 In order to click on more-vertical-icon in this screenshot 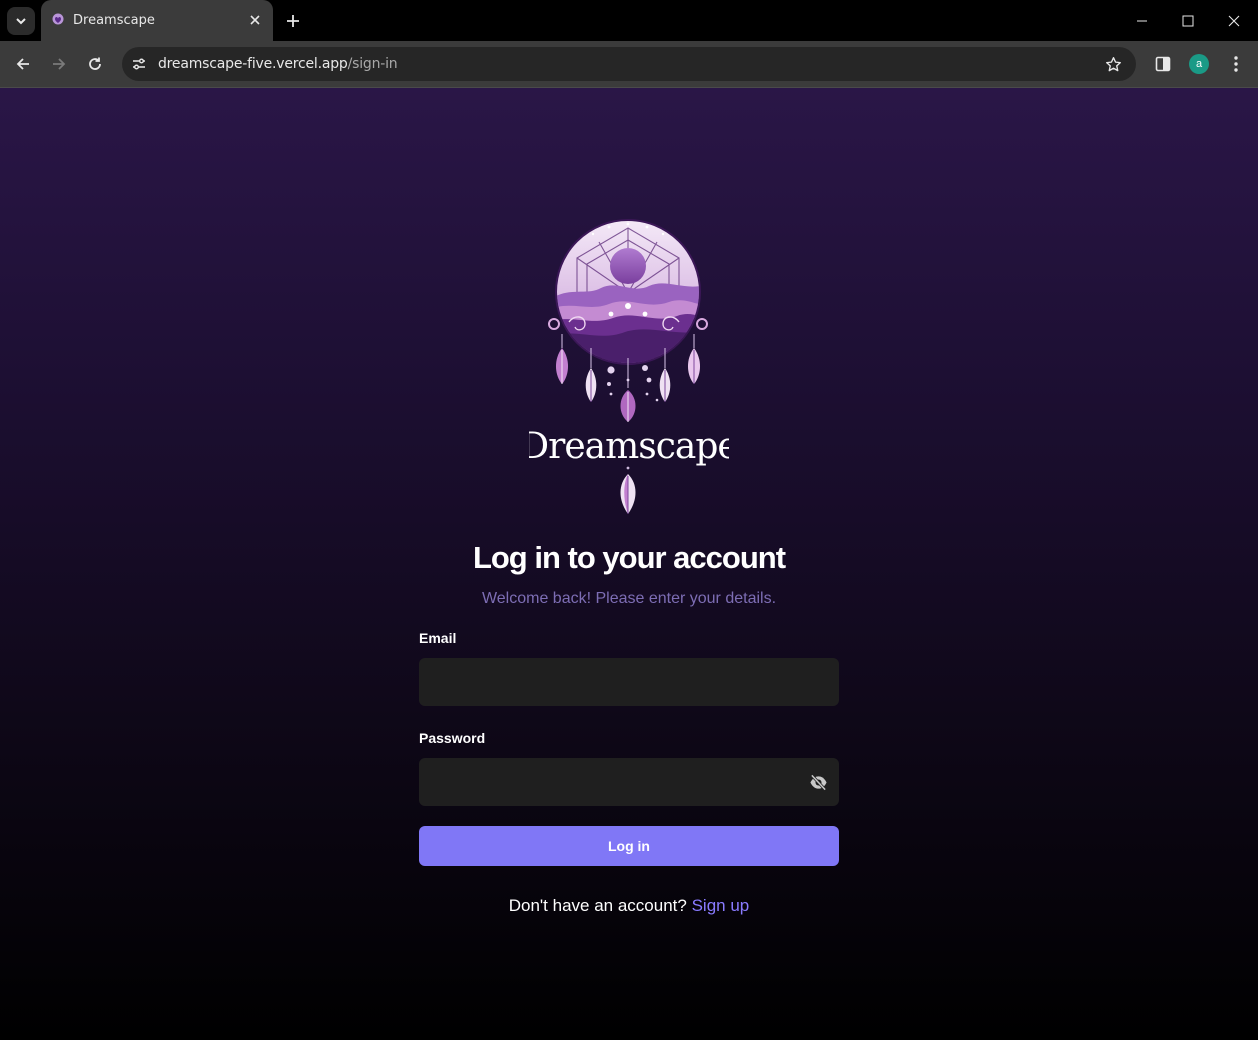, I will do `click(1236, 64)`.